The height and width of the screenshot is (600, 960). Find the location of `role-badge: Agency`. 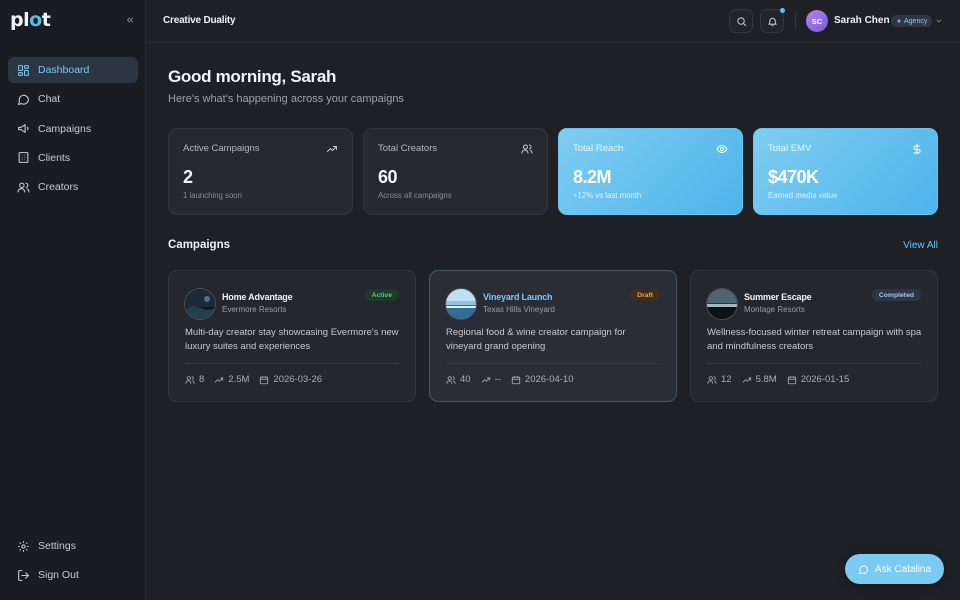

role-badge: Agency is located at coordinates (912, 21).